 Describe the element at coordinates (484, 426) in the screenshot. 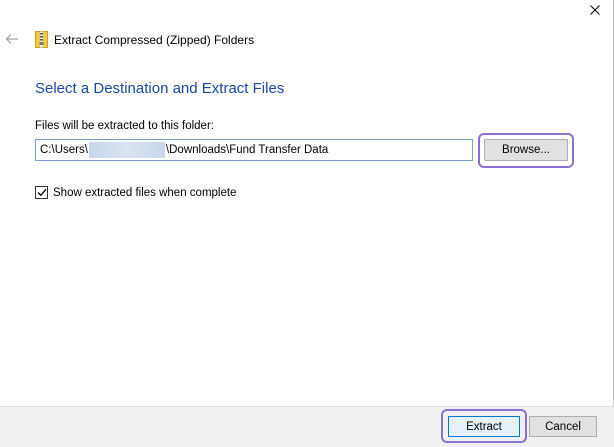

I see `extract-button: Extract` at that location.